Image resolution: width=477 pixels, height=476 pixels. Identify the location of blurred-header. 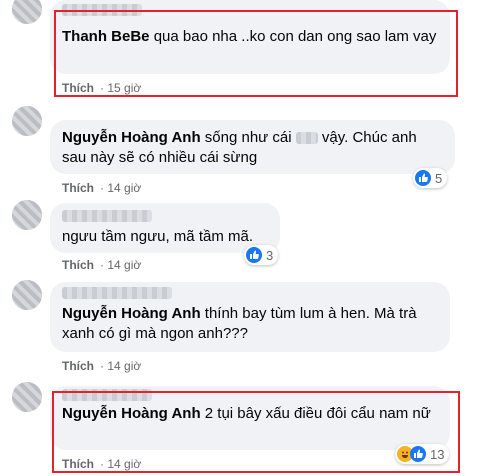
(117, 293).